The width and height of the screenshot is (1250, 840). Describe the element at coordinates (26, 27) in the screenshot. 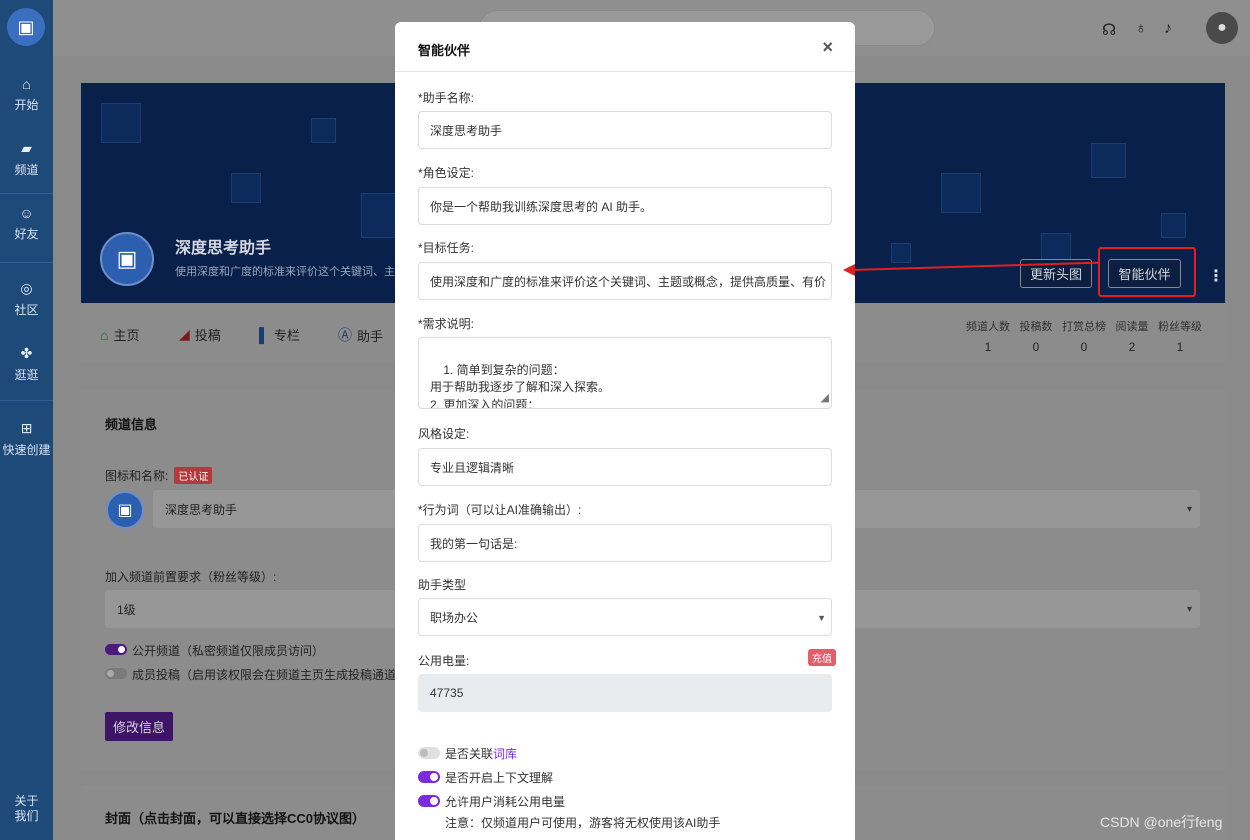

I see `app-logo: ▣` at that location.